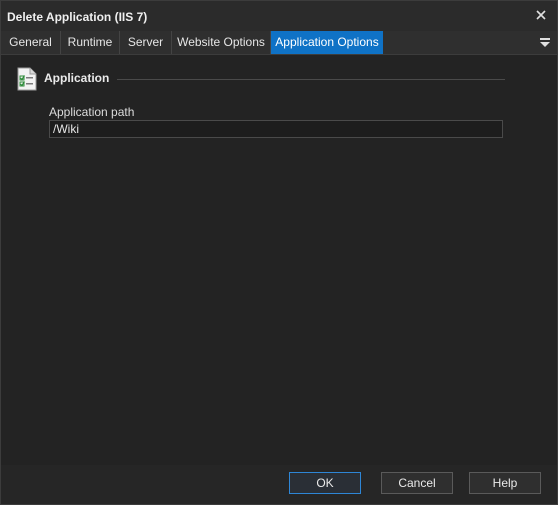 The width and height of the screenshot is (558, 505). What do you see at coordinates (311, 79) in the screenshot?
I see `group-divider` at bounding box center [311, 79].